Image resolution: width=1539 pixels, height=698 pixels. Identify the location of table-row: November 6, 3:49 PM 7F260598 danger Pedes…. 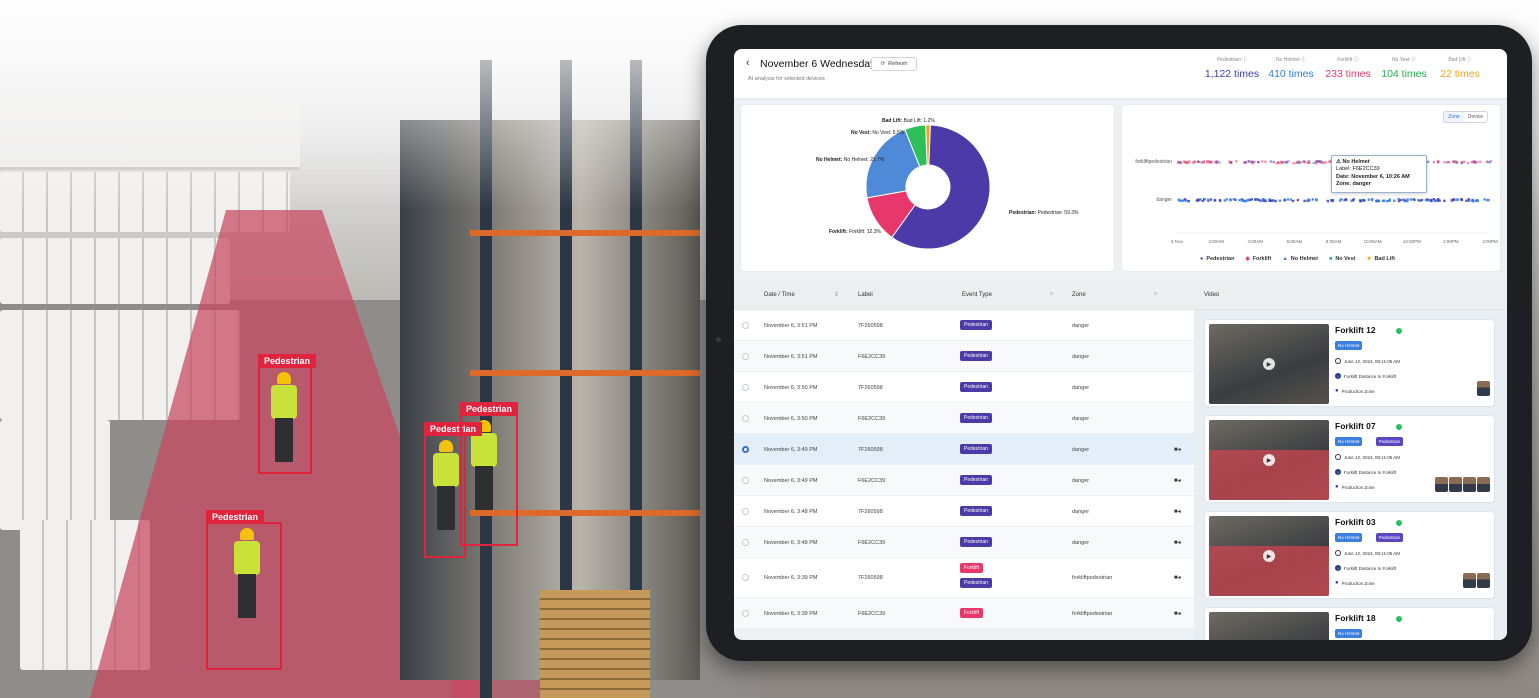
(964, 449).